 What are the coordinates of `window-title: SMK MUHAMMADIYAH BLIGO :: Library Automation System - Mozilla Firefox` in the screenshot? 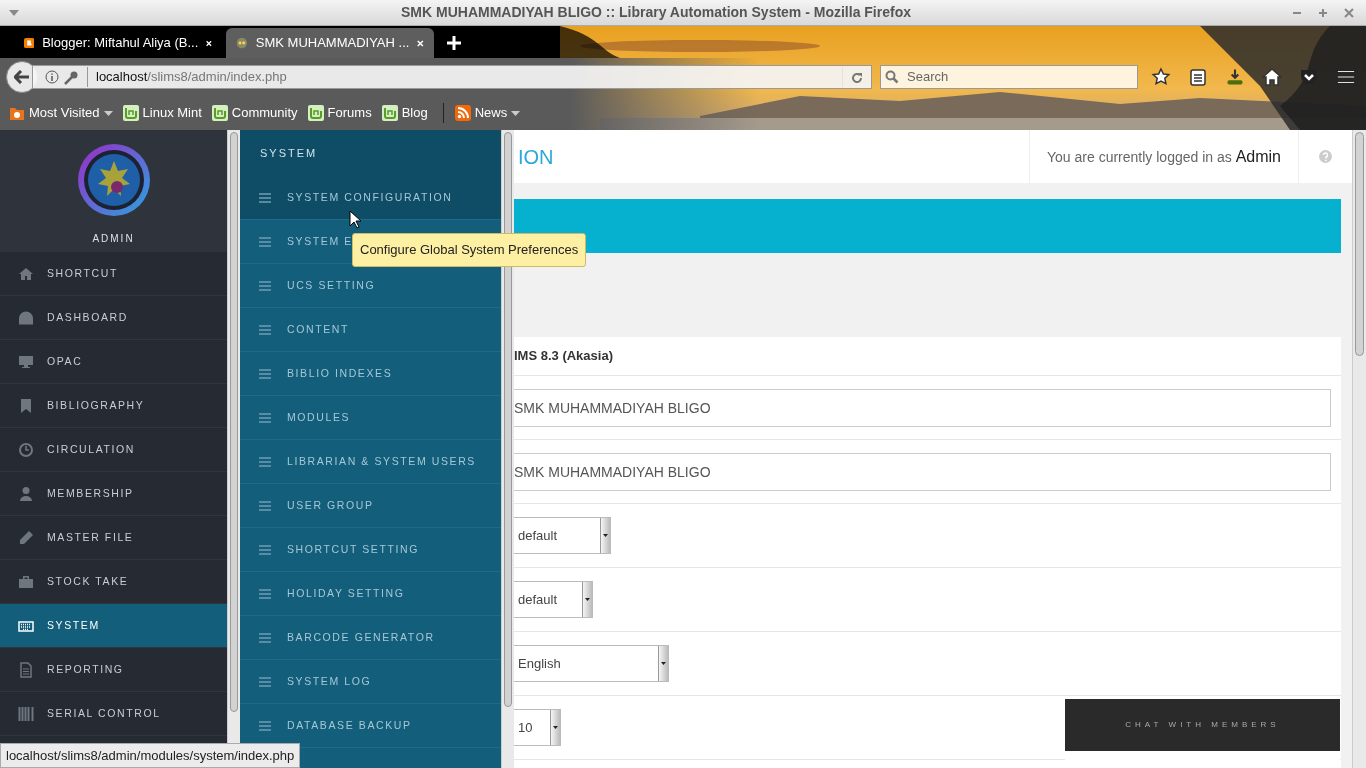 It's located at (656, 12).